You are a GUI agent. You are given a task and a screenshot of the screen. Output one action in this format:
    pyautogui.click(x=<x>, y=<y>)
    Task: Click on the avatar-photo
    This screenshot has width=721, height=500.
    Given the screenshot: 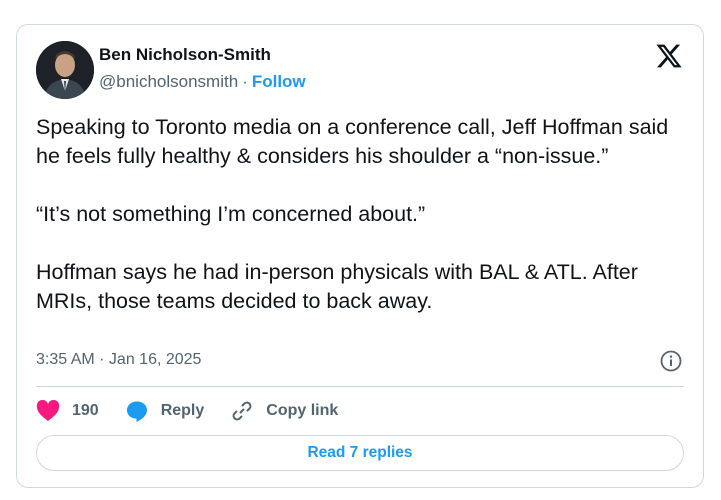 What is the action you would take?
    pyautogui.click(x=65, y=70)
    